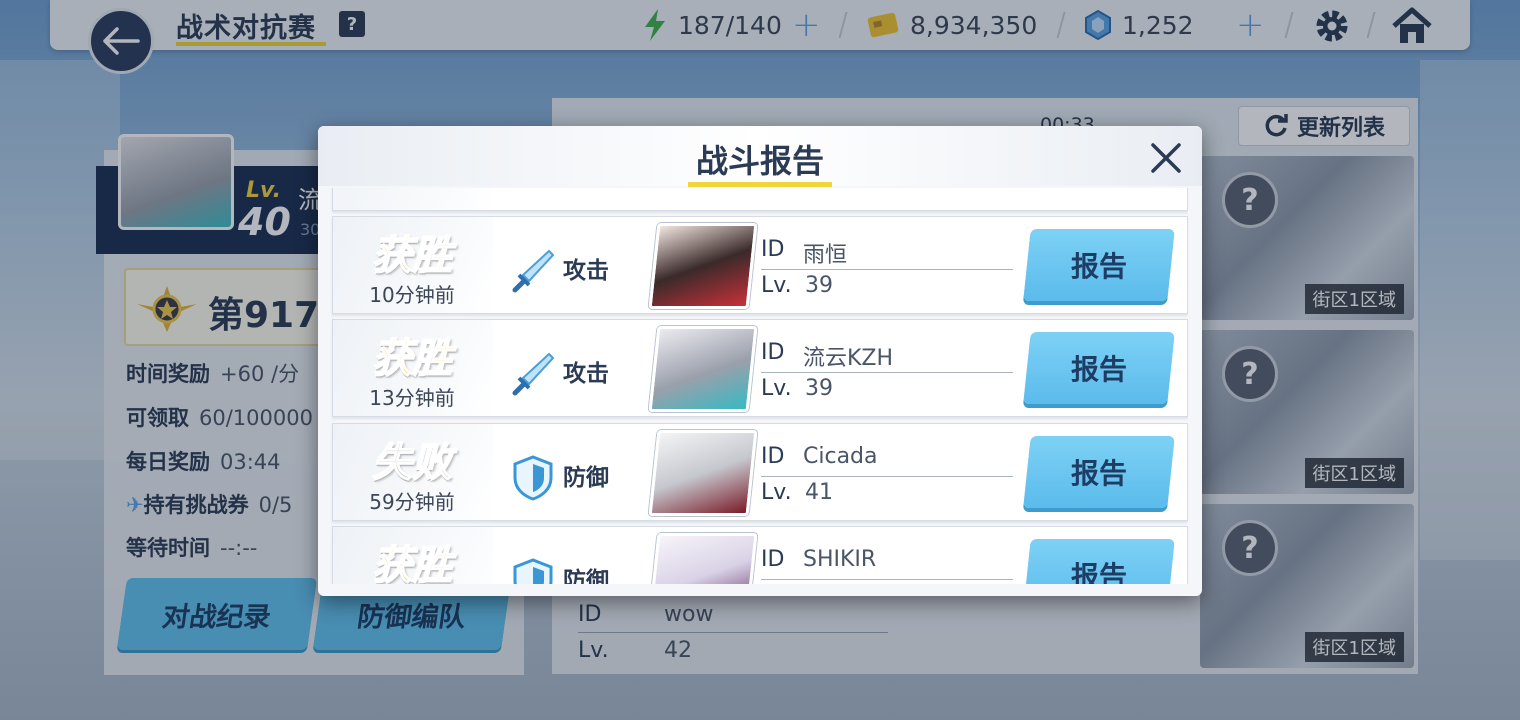 The height and width of the screenshot is (720, 1520). I want to click on close-button, so click(1166, 158).